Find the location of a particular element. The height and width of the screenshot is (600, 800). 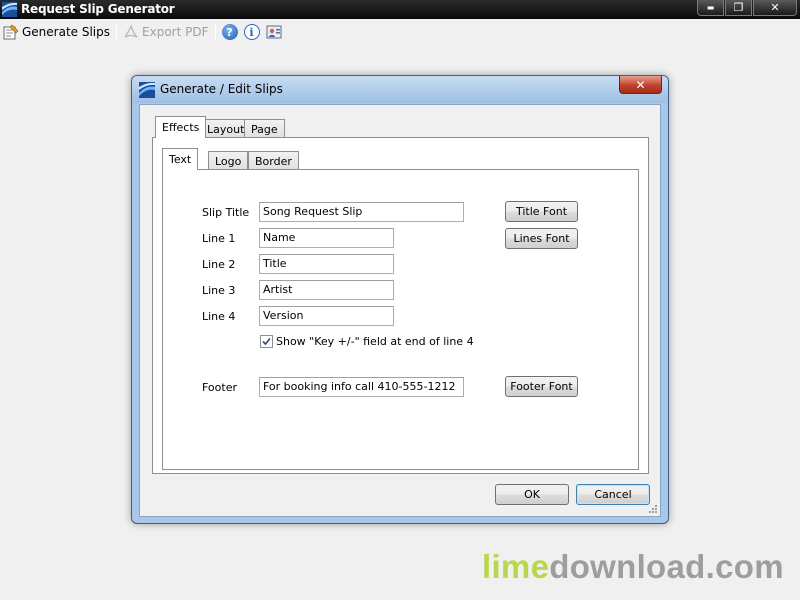

watermark-download: download.com is located at coordinates (666, 566).